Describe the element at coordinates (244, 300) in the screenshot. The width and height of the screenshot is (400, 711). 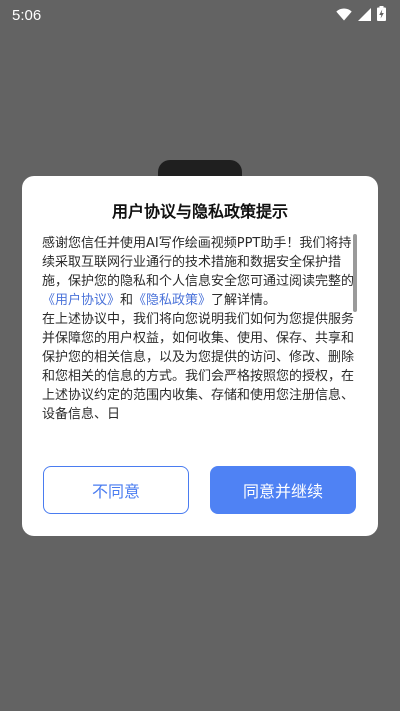
I see `outro-text: 了解详情。` at that location.